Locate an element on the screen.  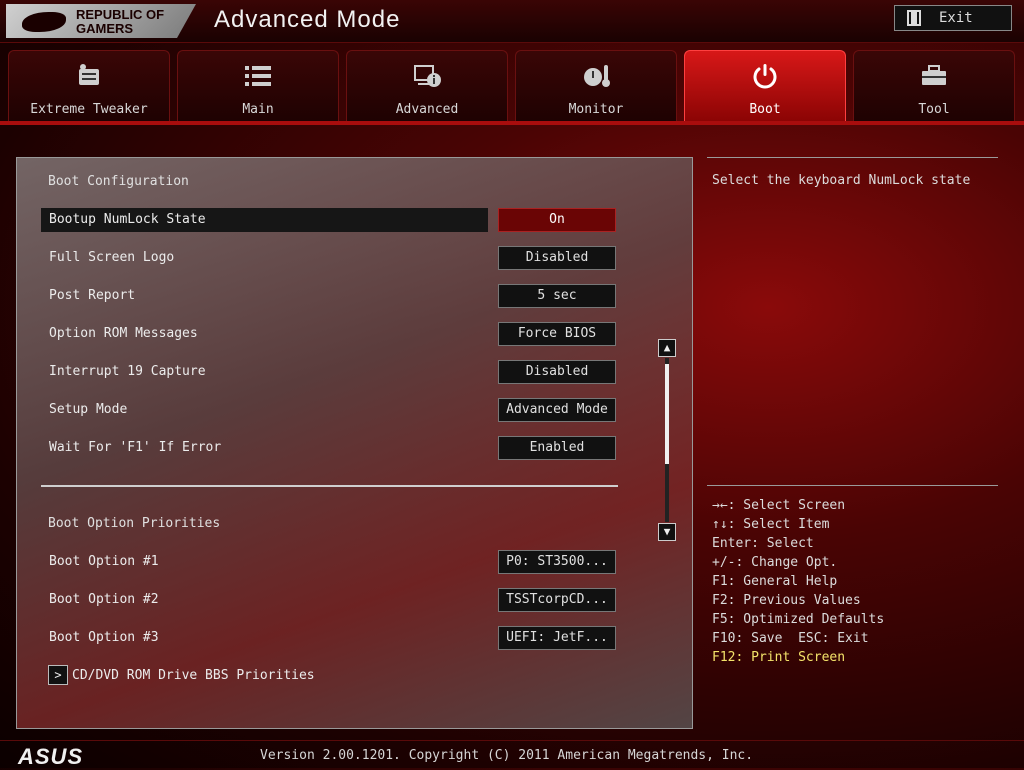
submenu-label: CD/DVD ROM Drive BBS Priorities is located at coordinates (193, 675).